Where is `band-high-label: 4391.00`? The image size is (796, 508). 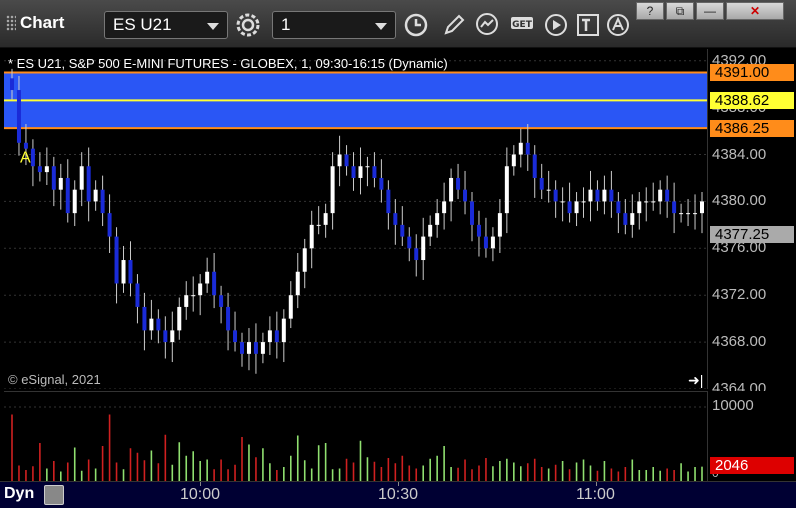
band-high-label: 4391.00 is located at coordinates (752, 73).